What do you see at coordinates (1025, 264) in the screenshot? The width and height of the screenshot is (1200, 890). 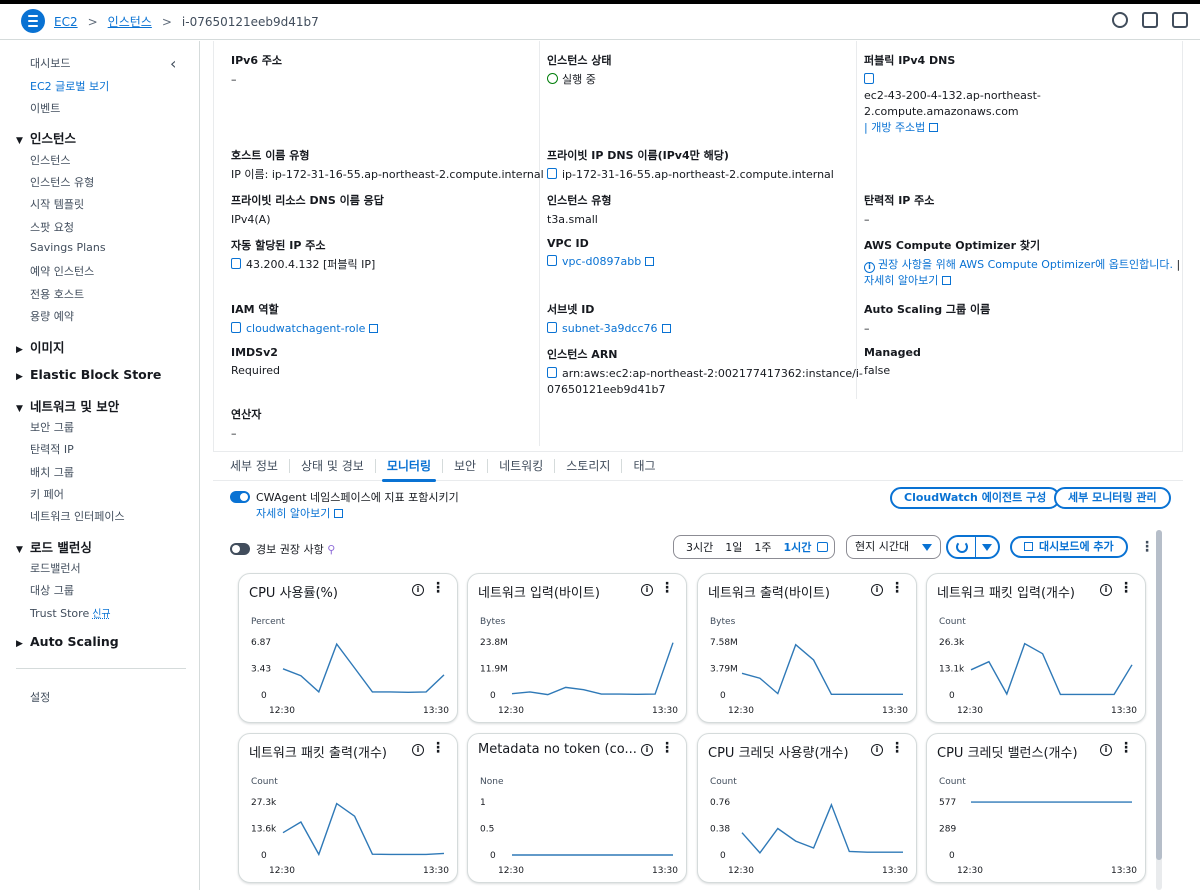 I see `optimizer-opt-in-link: 권장 사항을 위해 AWS Compute Optimizer에 옵트인합니다.` at bounding box center [1025, 264].